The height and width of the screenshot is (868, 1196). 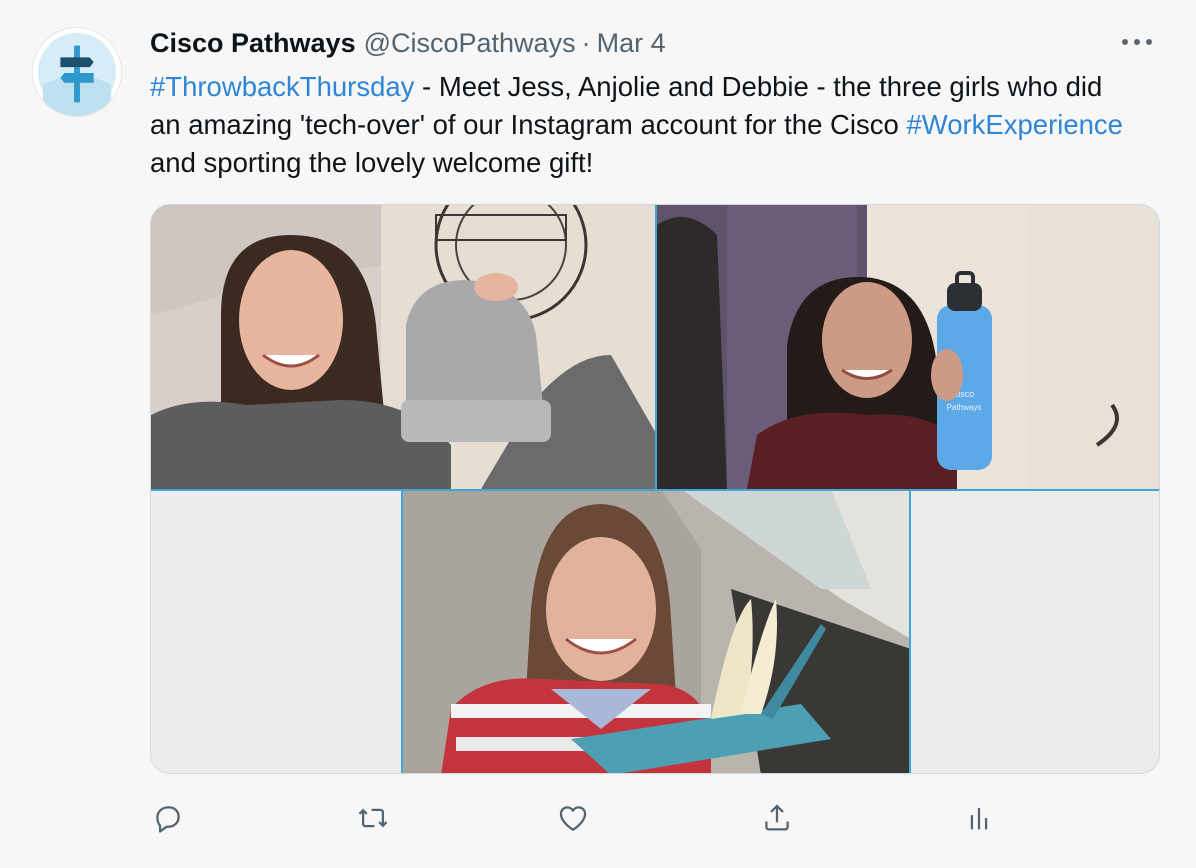 I want to click on tweet-text-segment: and sporting the lovely welcome gift!, so click(x=372, y=162).